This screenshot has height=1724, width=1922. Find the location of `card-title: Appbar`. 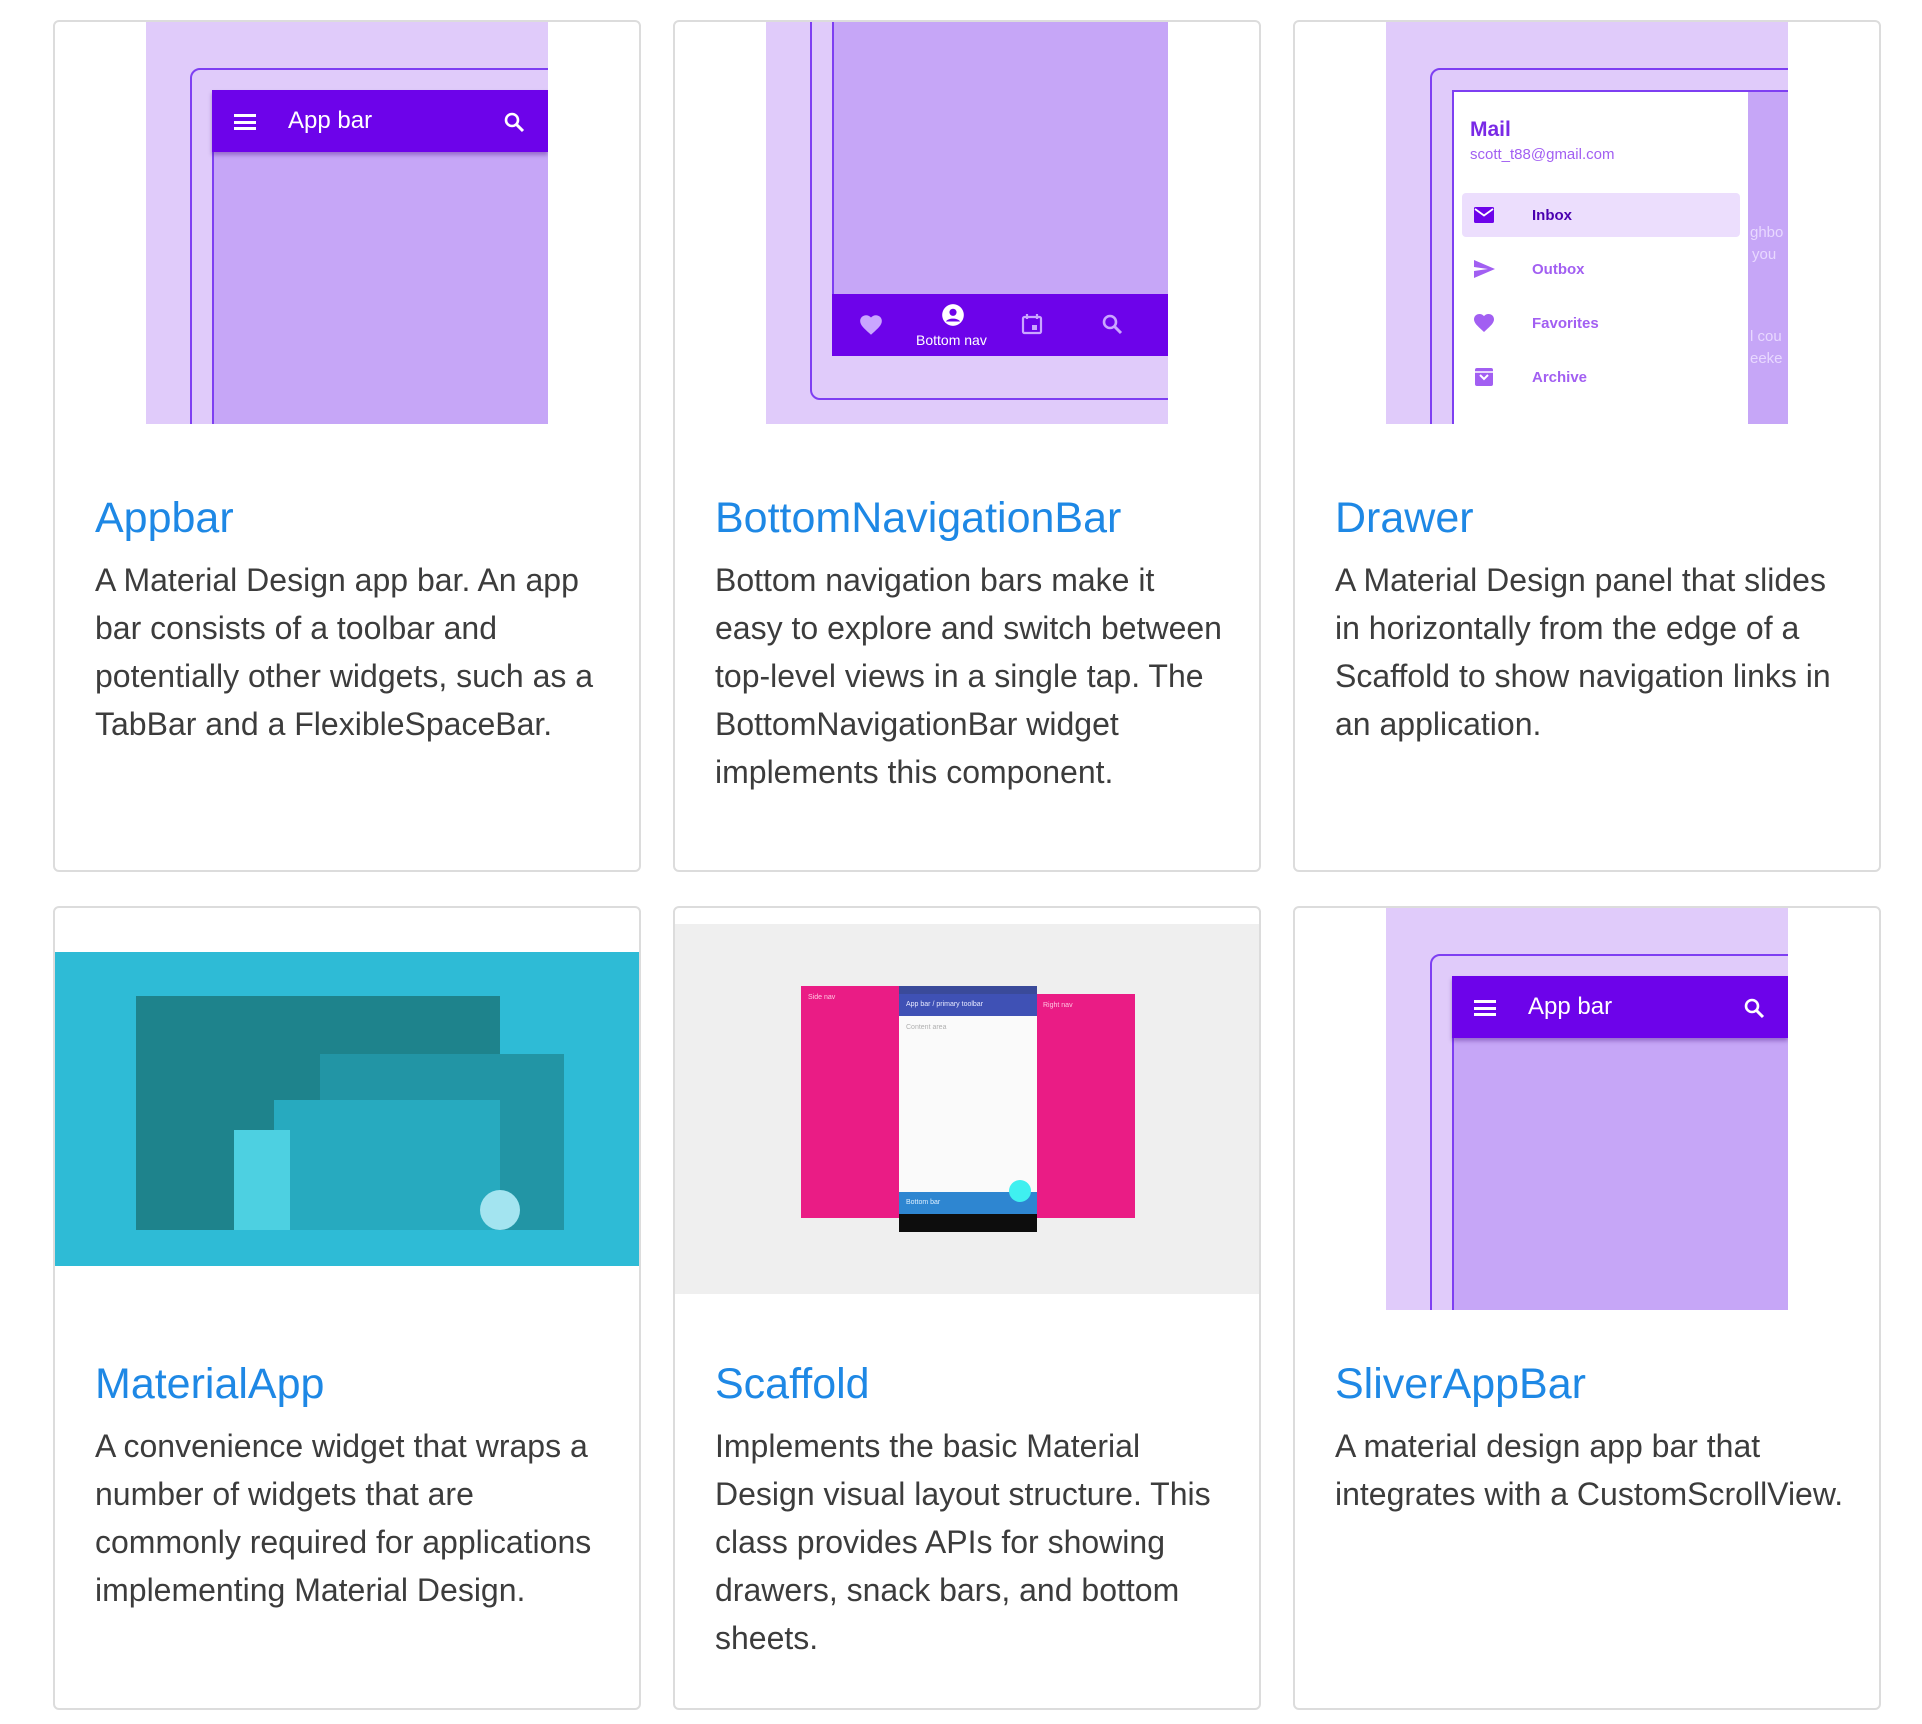

card-title: Appbar is located at coordinates (164, 518).